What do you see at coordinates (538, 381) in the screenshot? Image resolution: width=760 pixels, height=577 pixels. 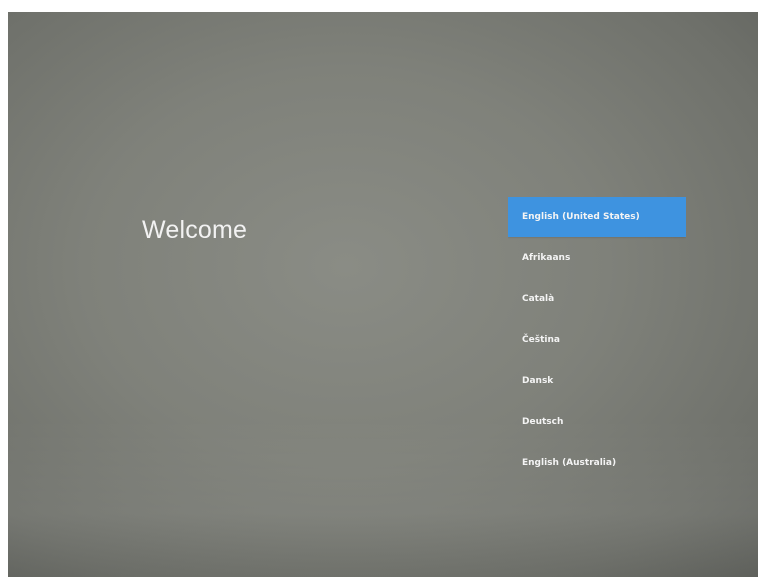 I see `language-label: Dansk` at bounding box center [538, 381].